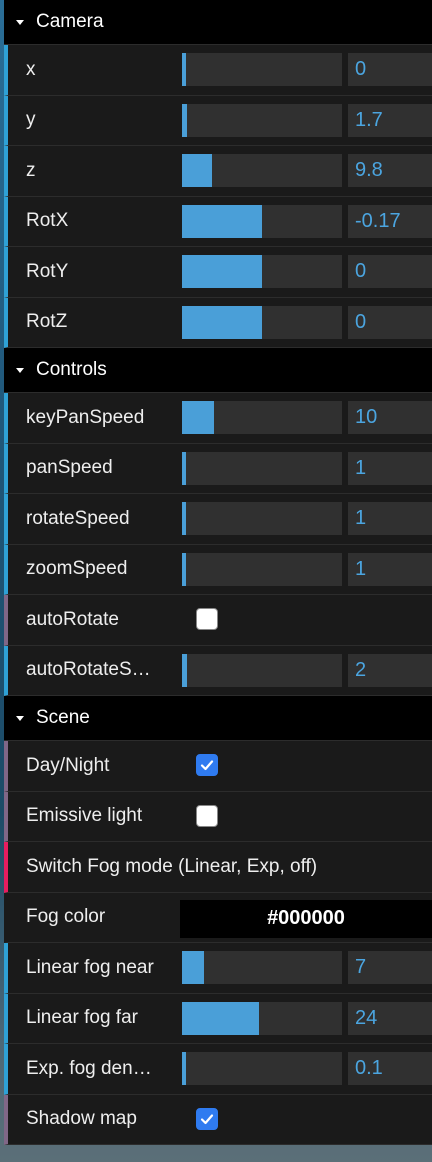 The width and height of the screenshot is (432, 1162). I want to click on control-label: Shadow map, so click(81, 1119).